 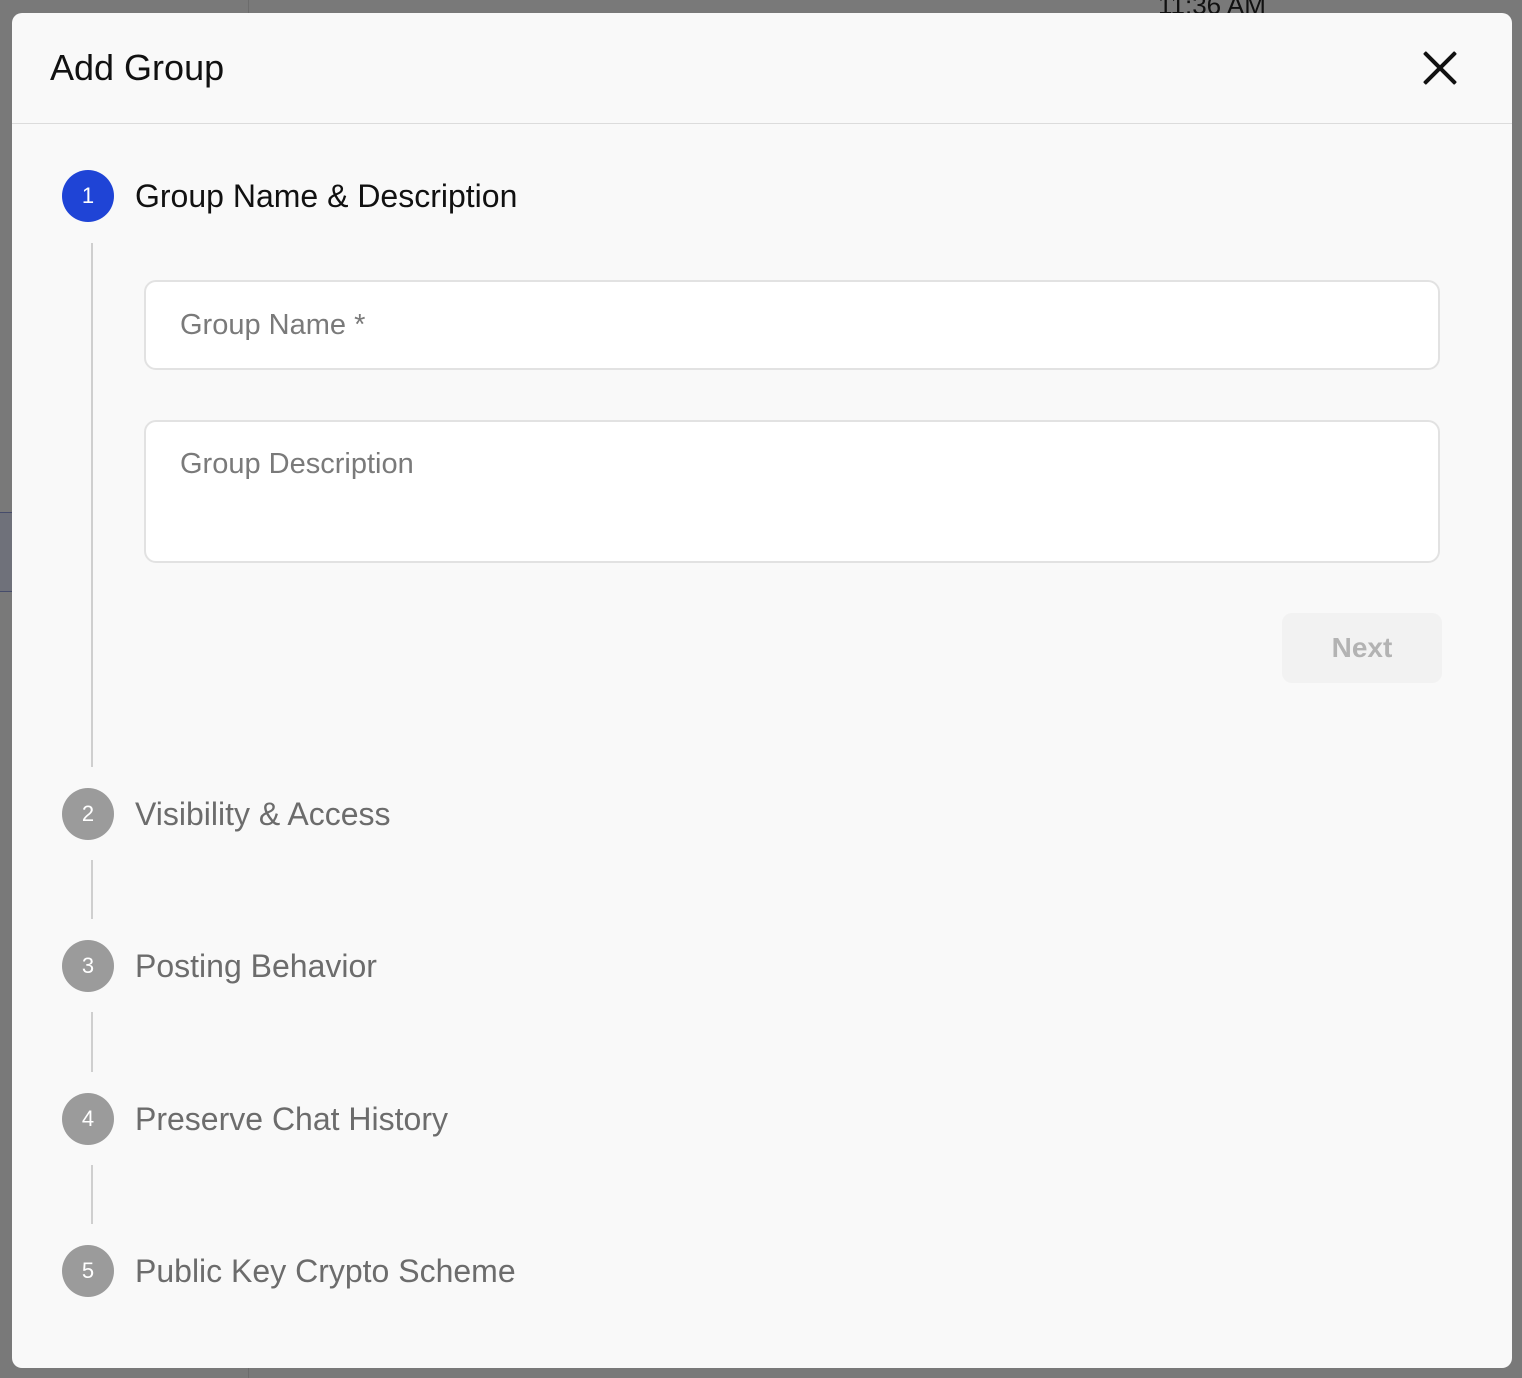 What do you see at coordinates (325, 1270) in the screenshot?
I see `step-5-label: Public Key Crypto Scheme` at bounding box center [325, 1270].